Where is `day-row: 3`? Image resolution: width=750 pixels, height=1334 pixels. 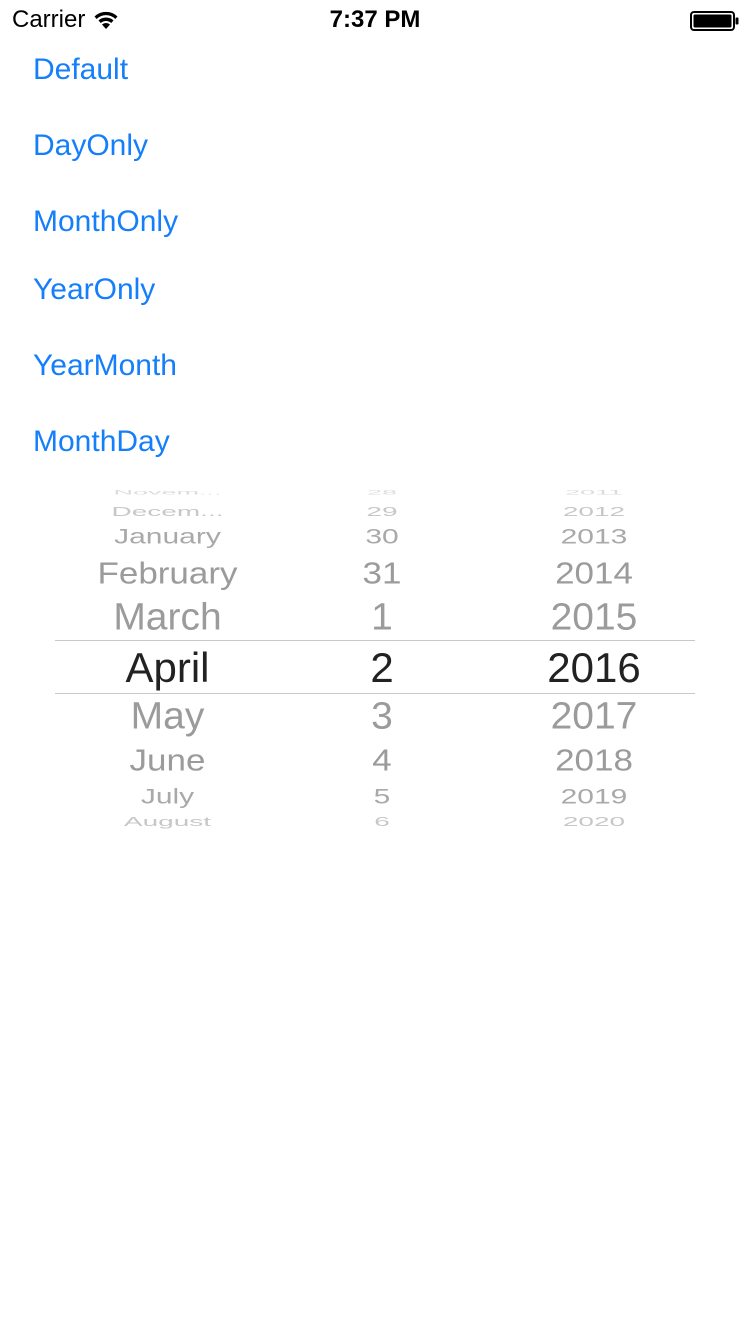 day-row: 3 is located at coordinates (382, 716).